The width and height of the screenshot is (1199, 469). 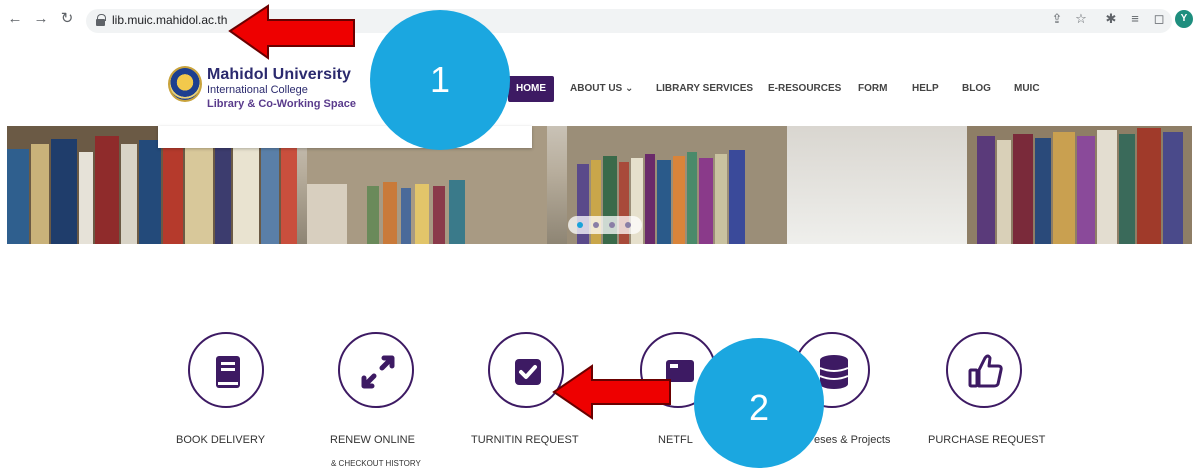 What do you see at coordinates (852, 440) in the screenshot?
I see `theses-projects-label: eses & Projects` at bounding box center [852, 440].